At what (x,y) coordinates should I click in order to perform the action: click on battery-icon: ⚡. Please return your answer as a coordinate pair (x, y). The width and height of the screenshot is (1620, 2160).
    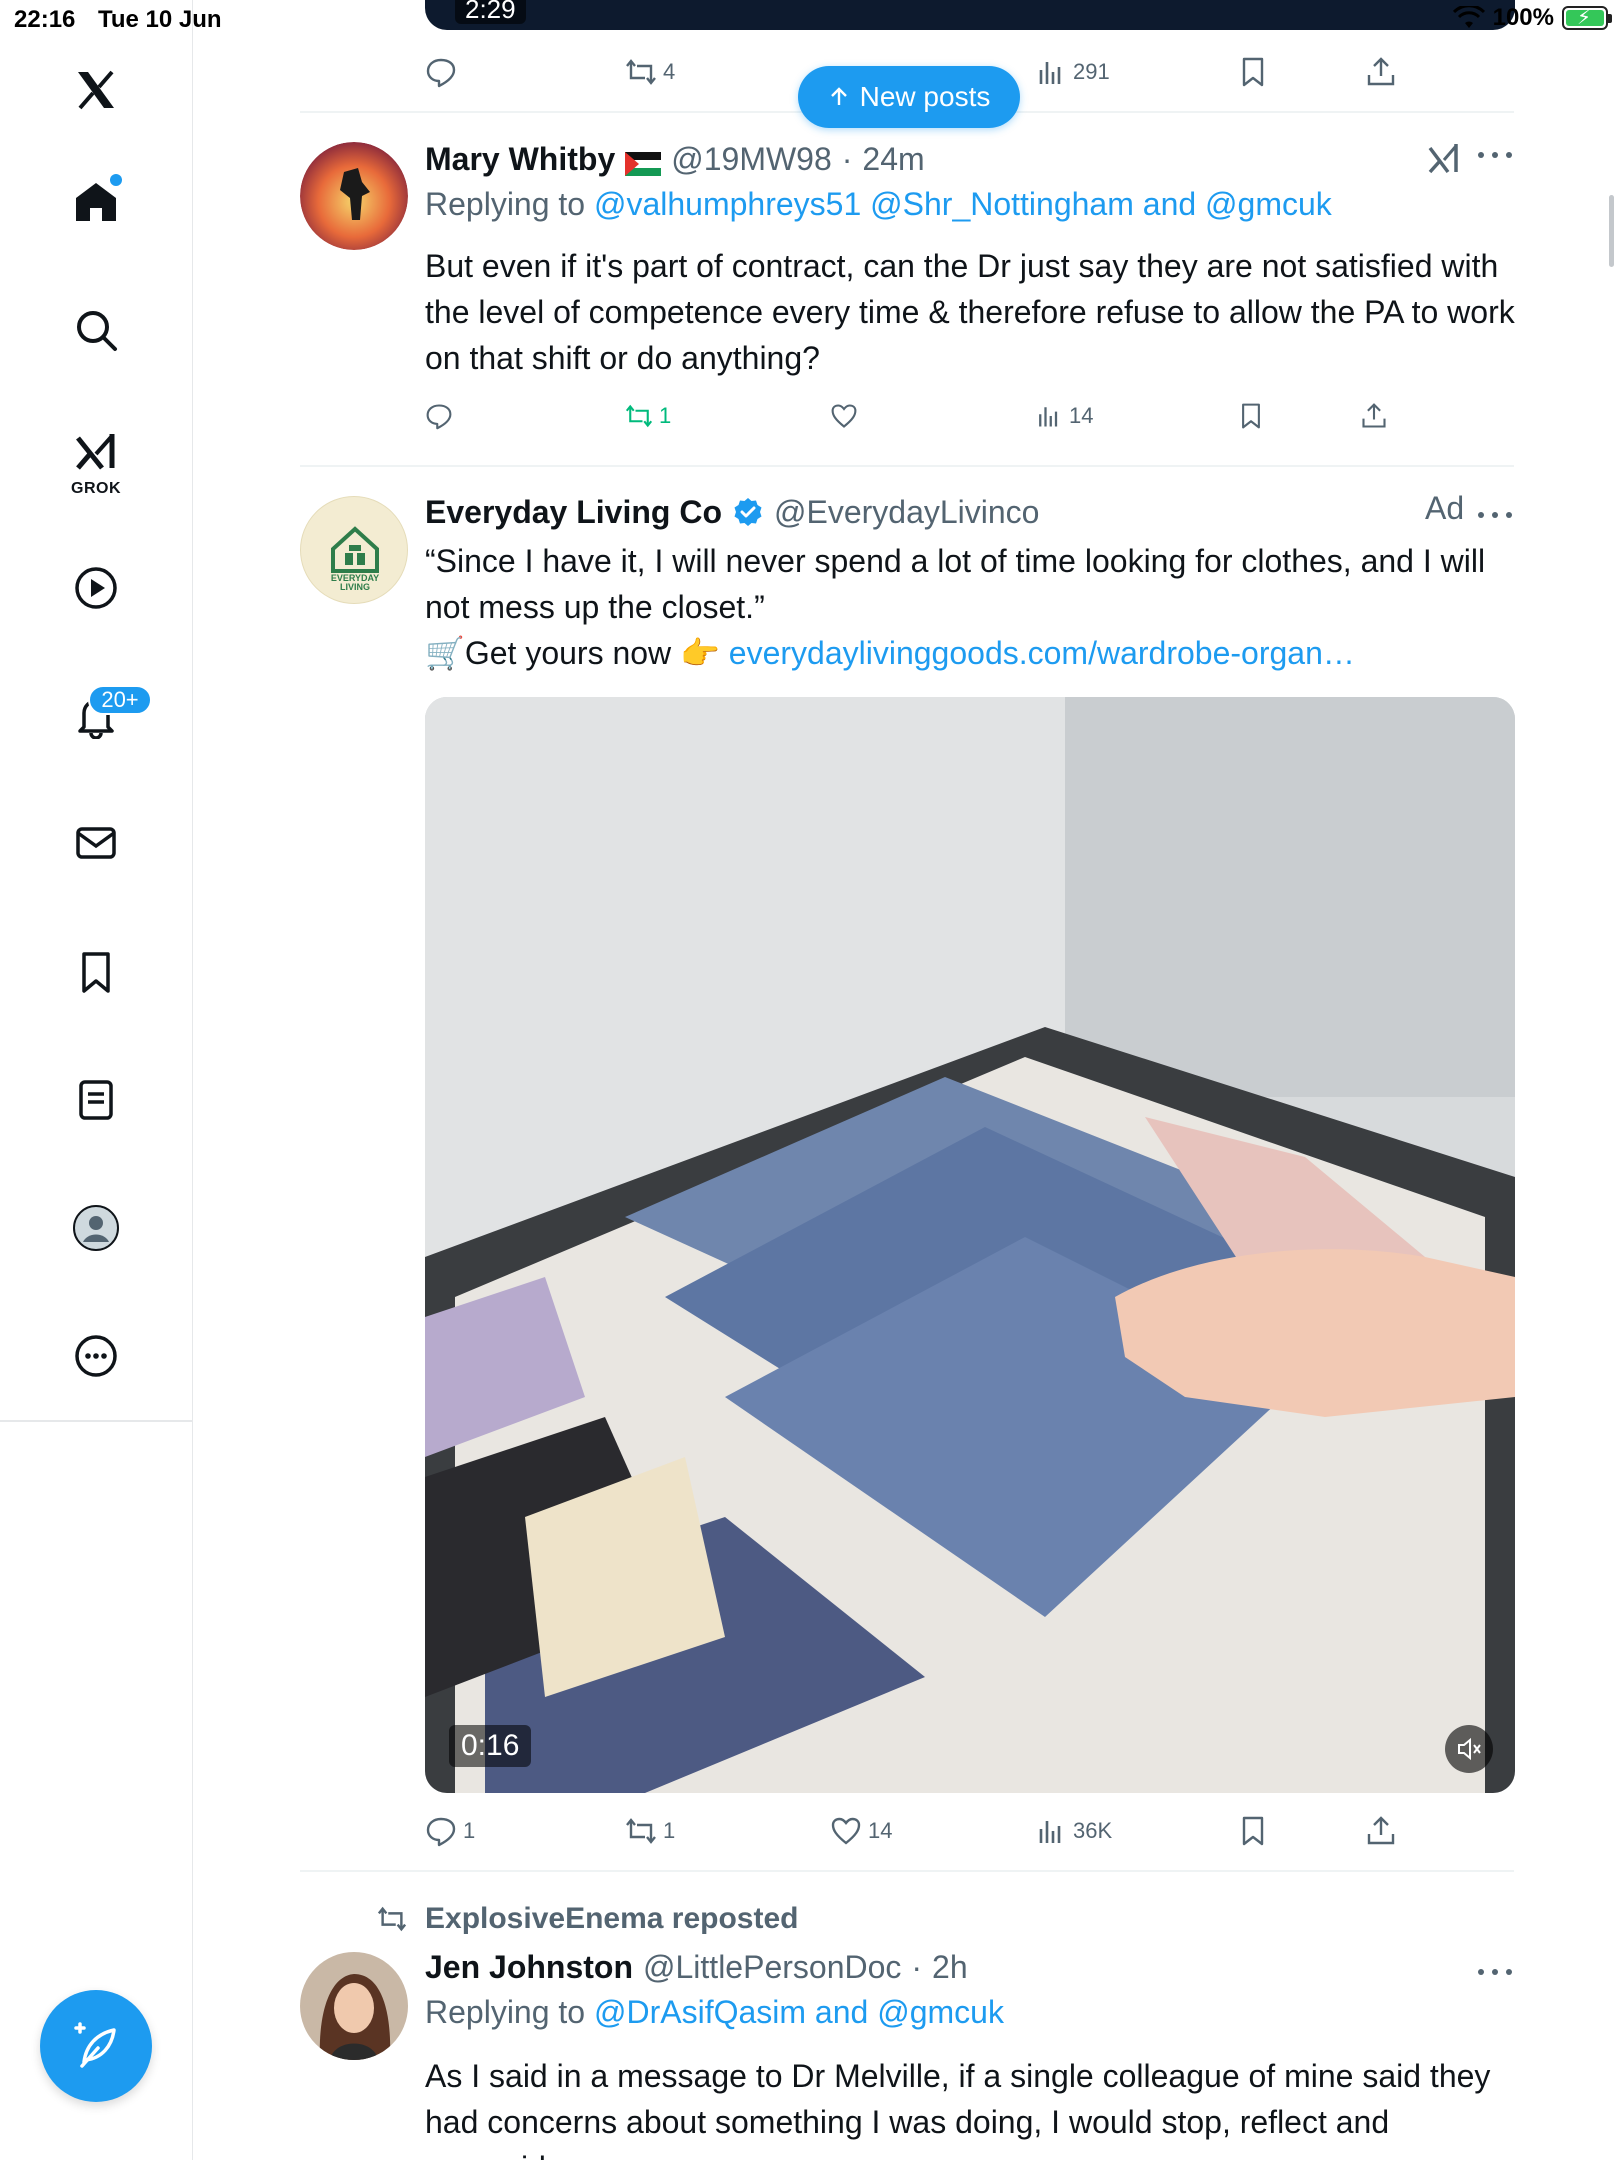
    Looking at the image, I should click on (1587, 18).